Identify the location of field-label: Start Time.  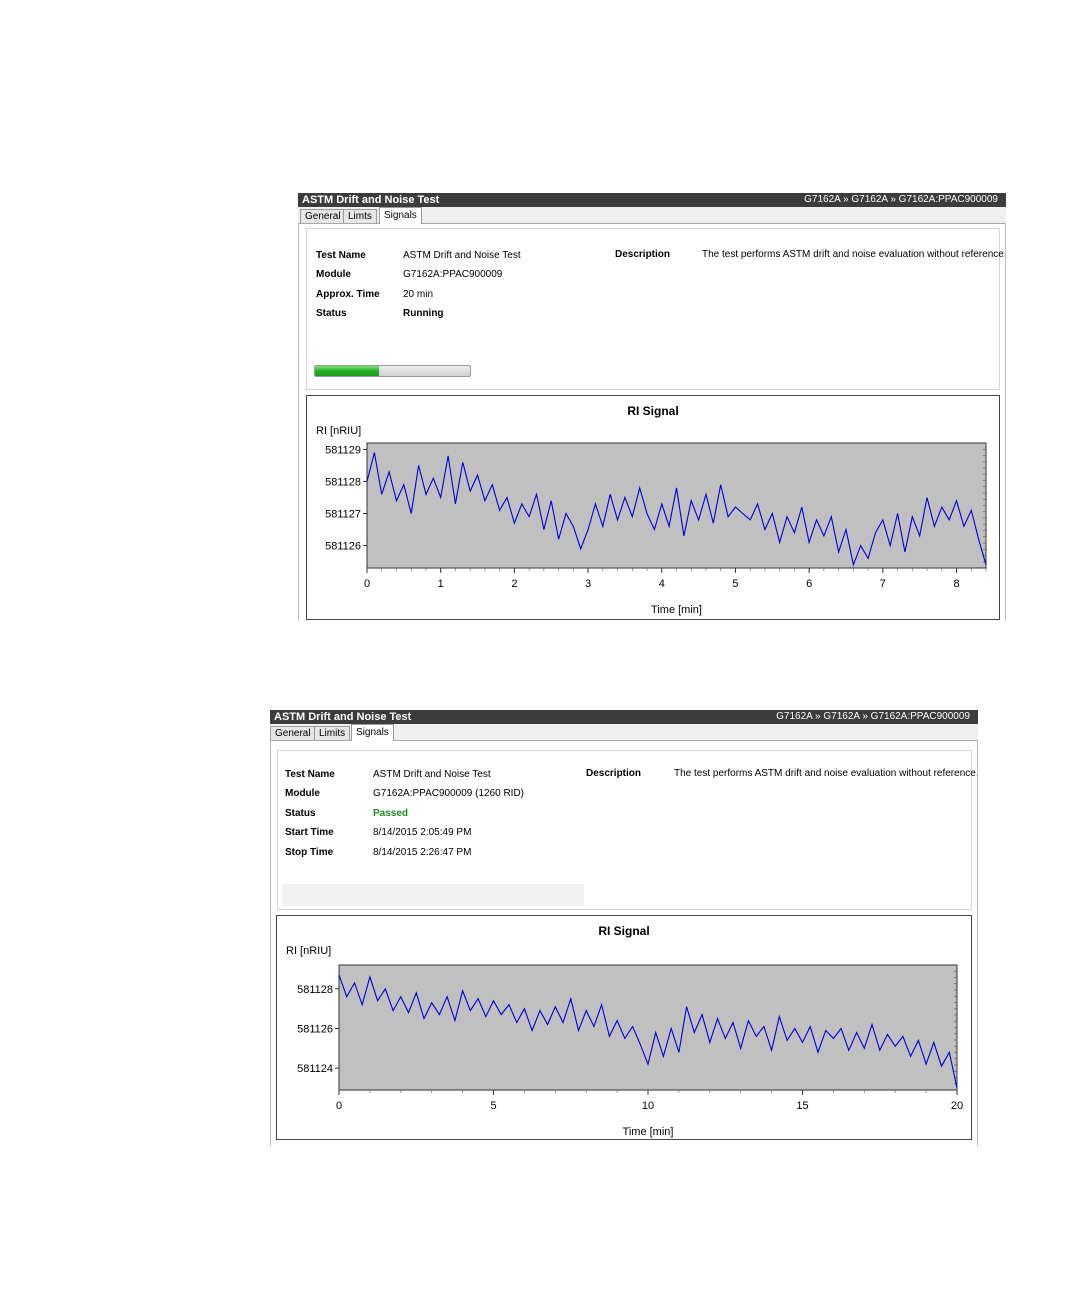
(309, 832).